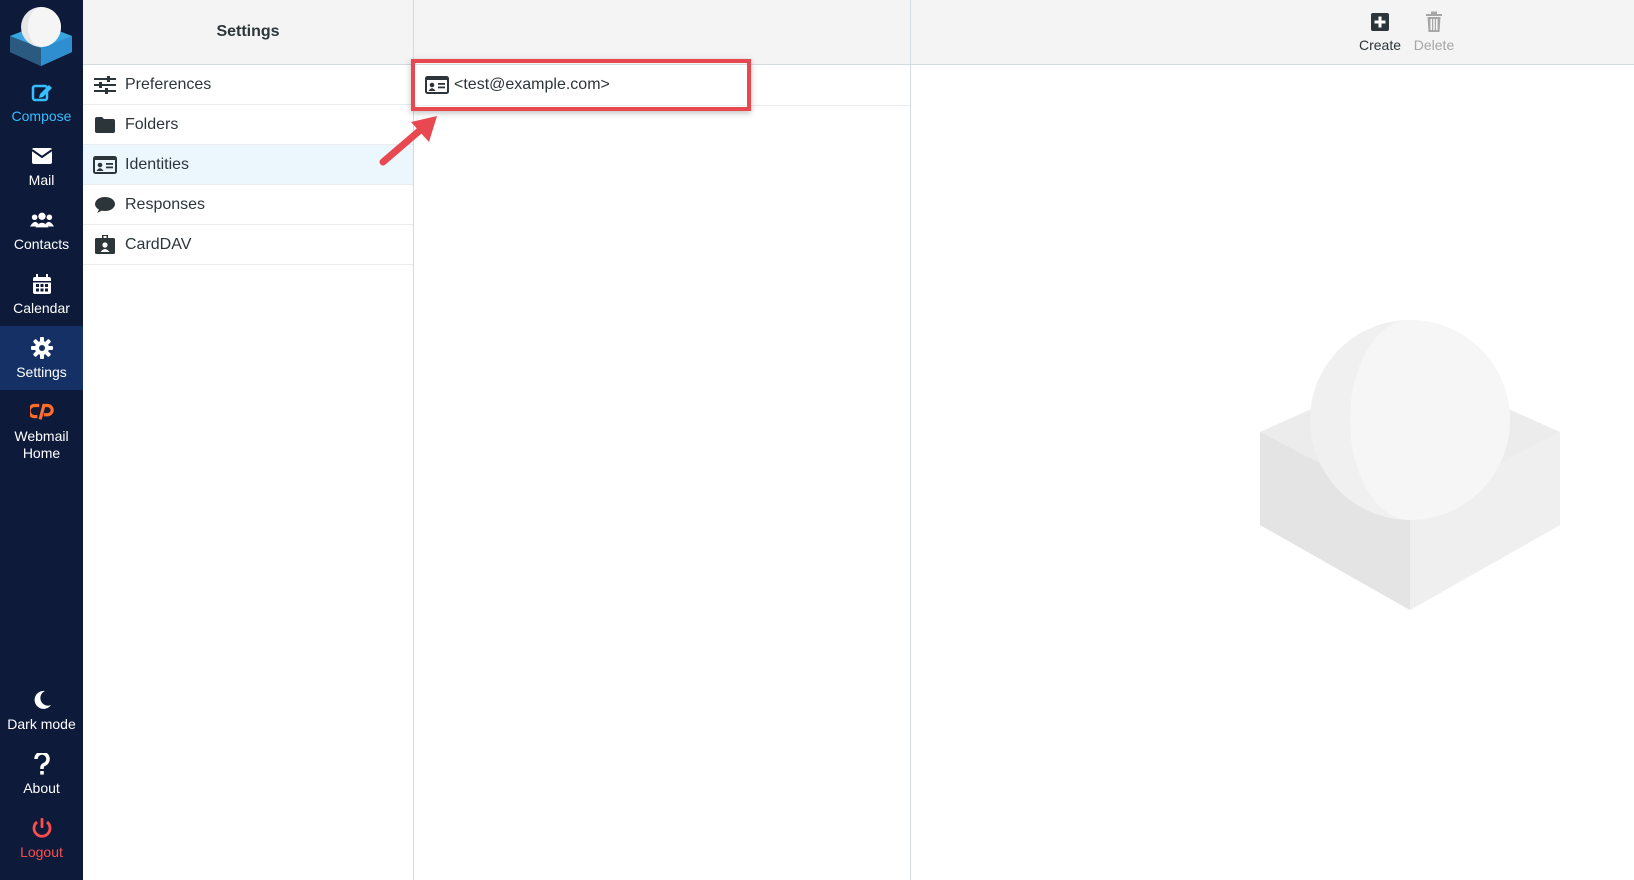 This screenshot has width=1634, height=880. Describe the element at coordinates (581, 85) in the screenshot. I see `highlight-box` at that location.